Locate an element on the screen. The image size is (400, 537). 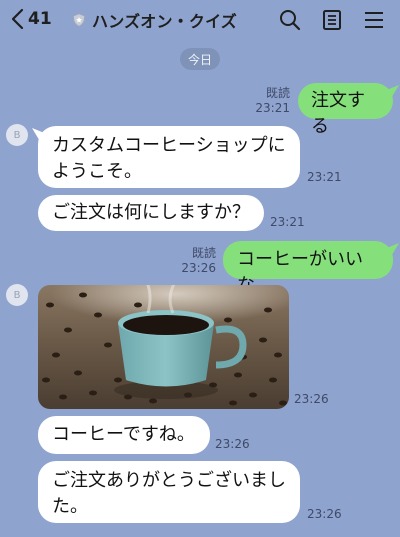
chat-title: ハンズオン・クイズ is located at coordinates (165, 21).